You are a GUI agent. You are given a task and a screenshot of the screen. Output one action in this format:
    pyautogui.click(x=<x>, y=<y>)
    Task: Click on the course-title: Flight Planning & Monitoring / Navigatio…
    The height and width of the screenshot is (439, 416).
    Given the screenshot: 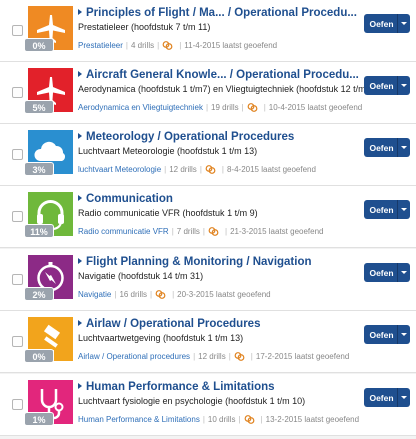 What is the action you would take?
    pyautogui.click(x=199, y=262)
    